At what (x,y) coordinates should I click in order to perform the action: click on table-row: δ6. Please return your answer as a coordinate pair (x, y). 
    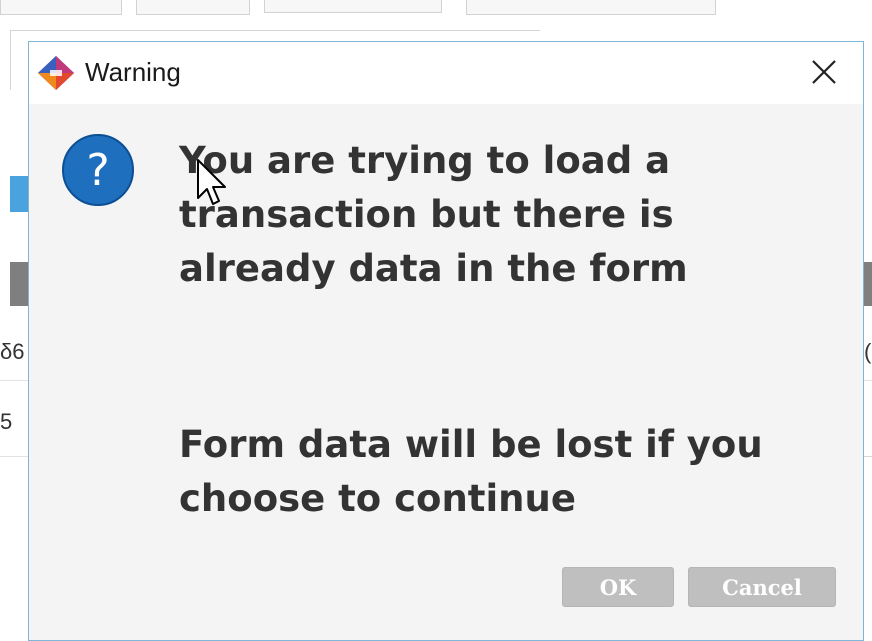
    Looking at the image, I should click on (15, 355).